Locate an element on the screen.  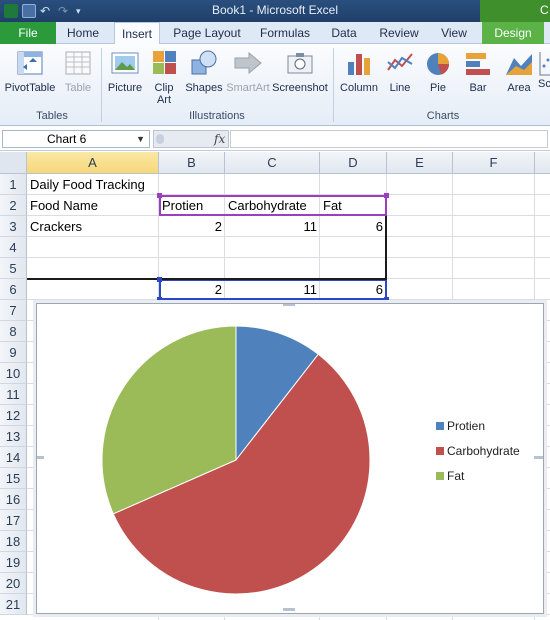
tab-formulas: Formulas is located at coordinates (285, 33).